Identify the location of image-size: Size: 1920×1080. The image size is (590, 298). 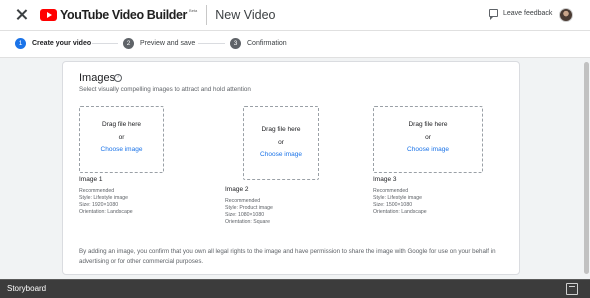
(99, 205).